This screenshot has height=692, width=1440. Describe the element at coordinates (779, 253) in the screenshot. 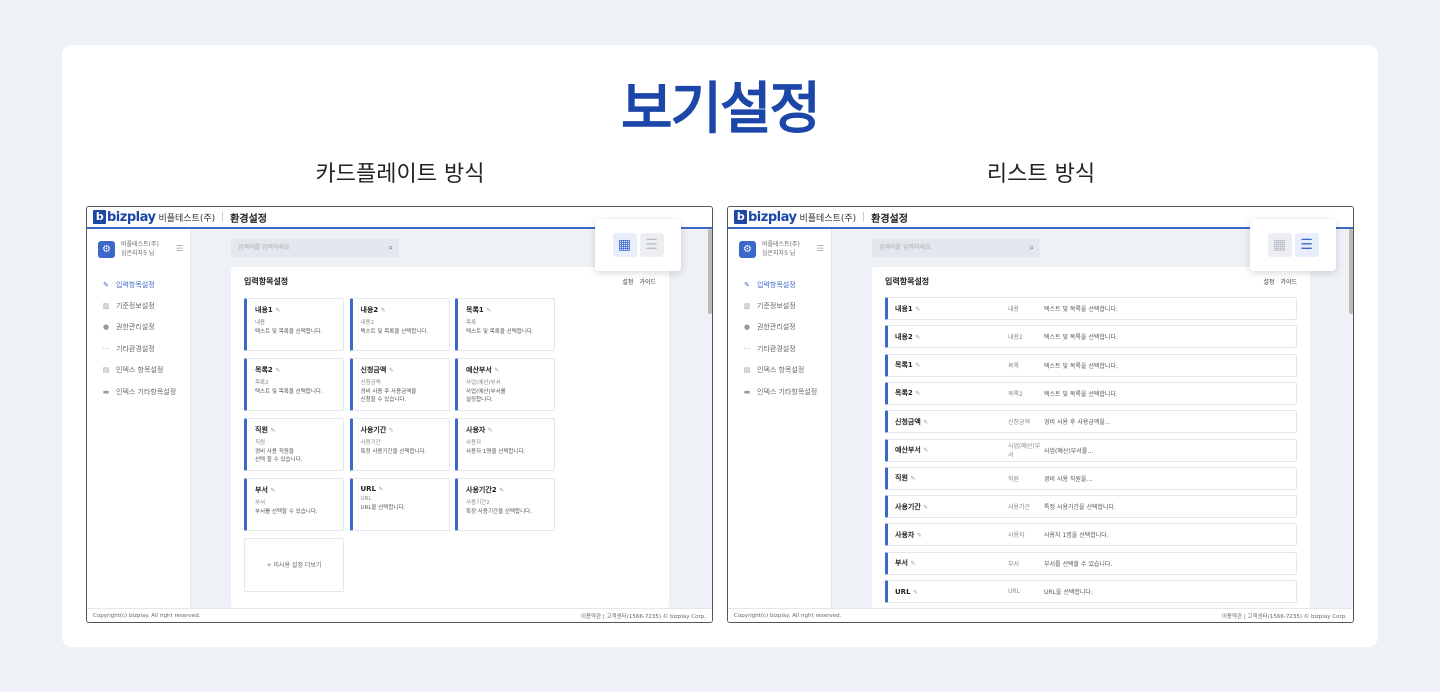

I see `profile-user: 심은지차5 님` at that location.